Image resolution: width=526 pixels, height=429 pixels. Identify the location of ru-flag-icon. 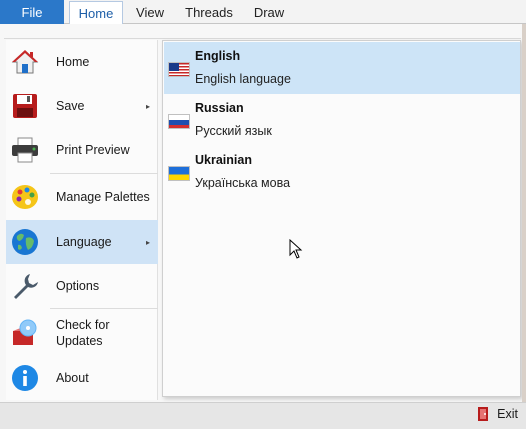
(179, 121).